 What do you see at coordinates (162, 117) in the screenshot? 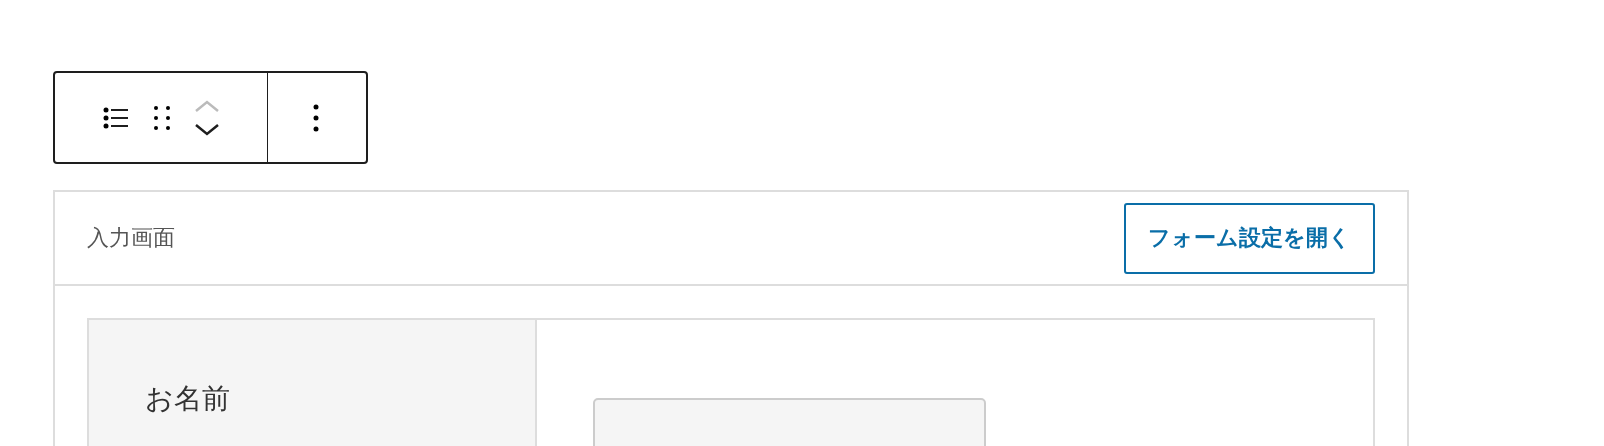
I see `drag-handle-icon` at bounding box center [162, 117].